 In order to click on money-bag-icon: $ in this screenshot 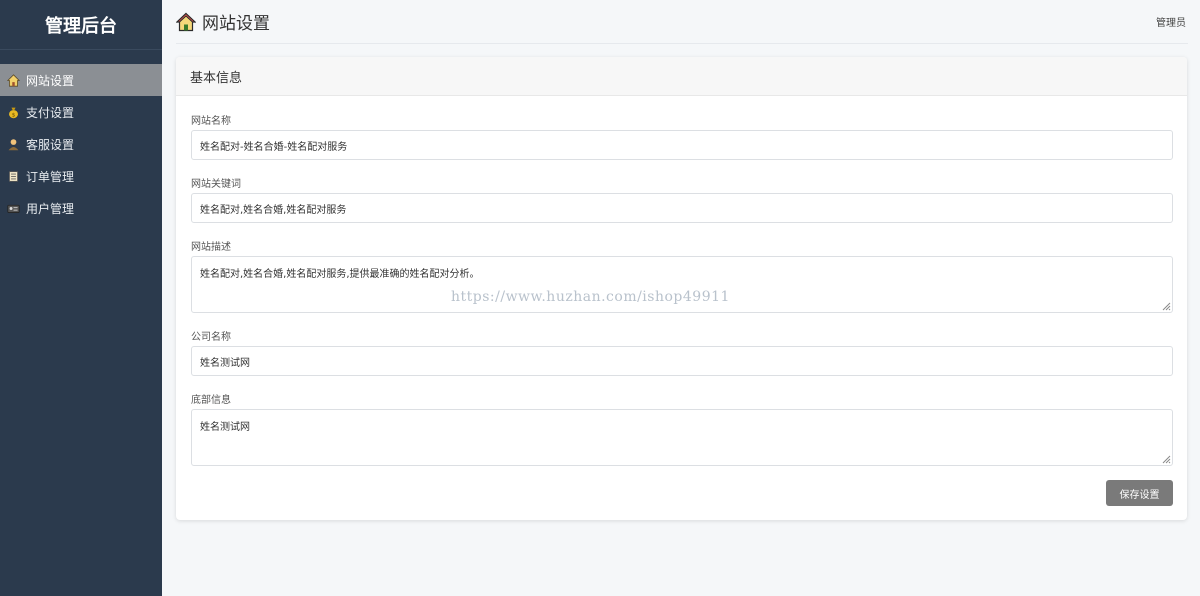, I will do `click(13, 112)`.